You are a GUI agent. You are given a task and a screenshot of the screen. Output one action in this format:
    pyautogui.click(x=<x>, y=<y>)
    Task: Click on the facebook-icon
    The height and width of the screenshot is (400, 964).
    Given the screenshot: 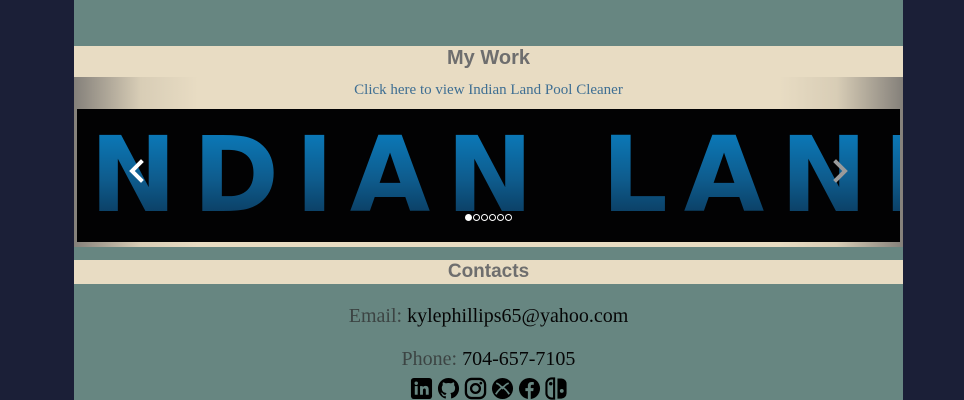 What is the action you would take?
    pyautogui.click(x=529, y=388)
    